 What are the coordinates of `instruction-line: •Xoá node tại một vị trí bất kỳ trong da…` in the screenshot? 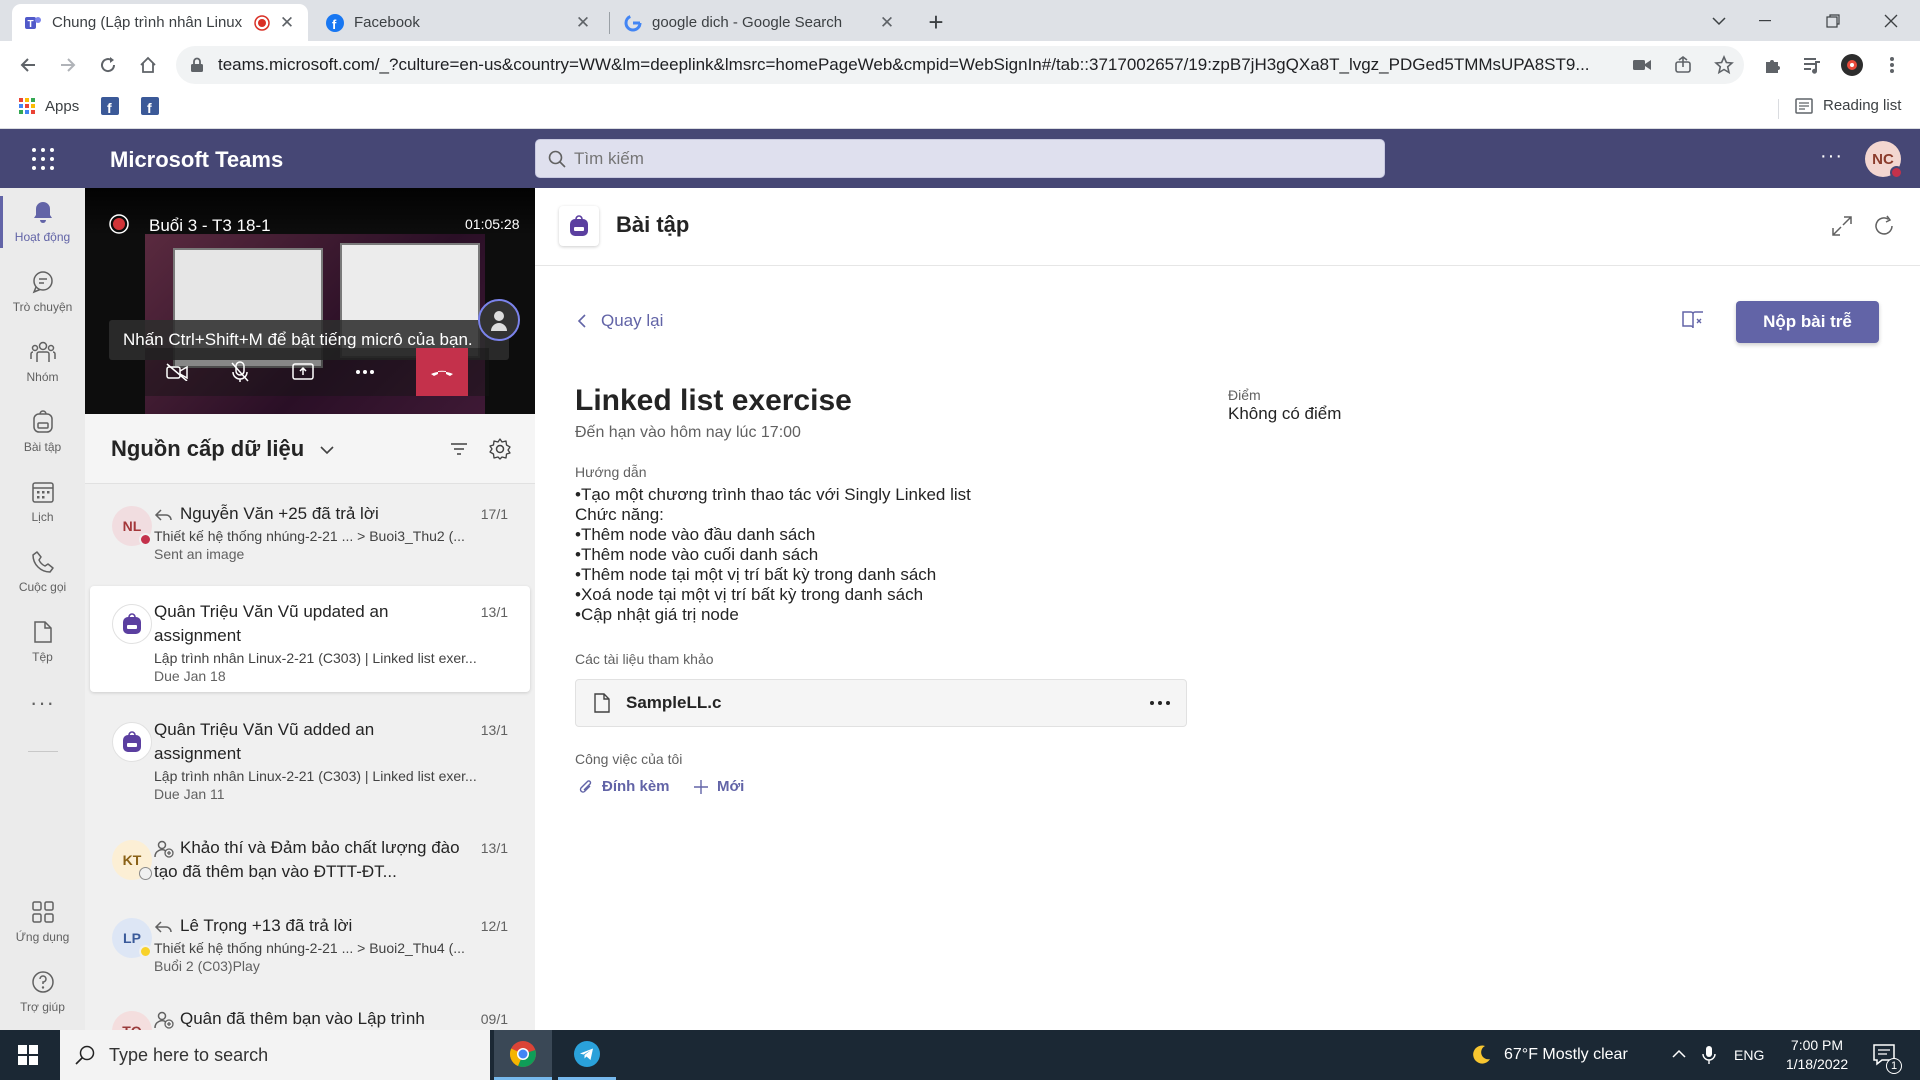 It's located at (749, 594).